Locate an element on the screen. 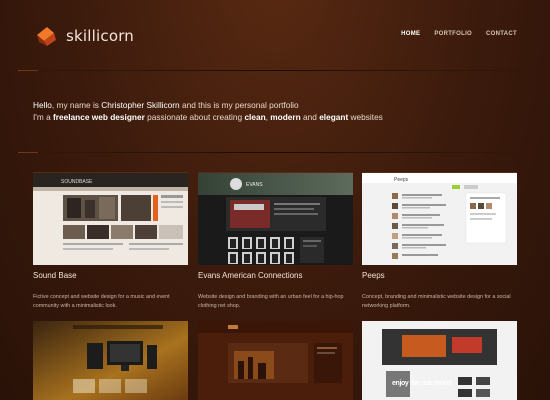 The width and height of the screenshot is (550, 400). greeting-text-end: and this is my personal portfolio is located at coordinates (239, 105).